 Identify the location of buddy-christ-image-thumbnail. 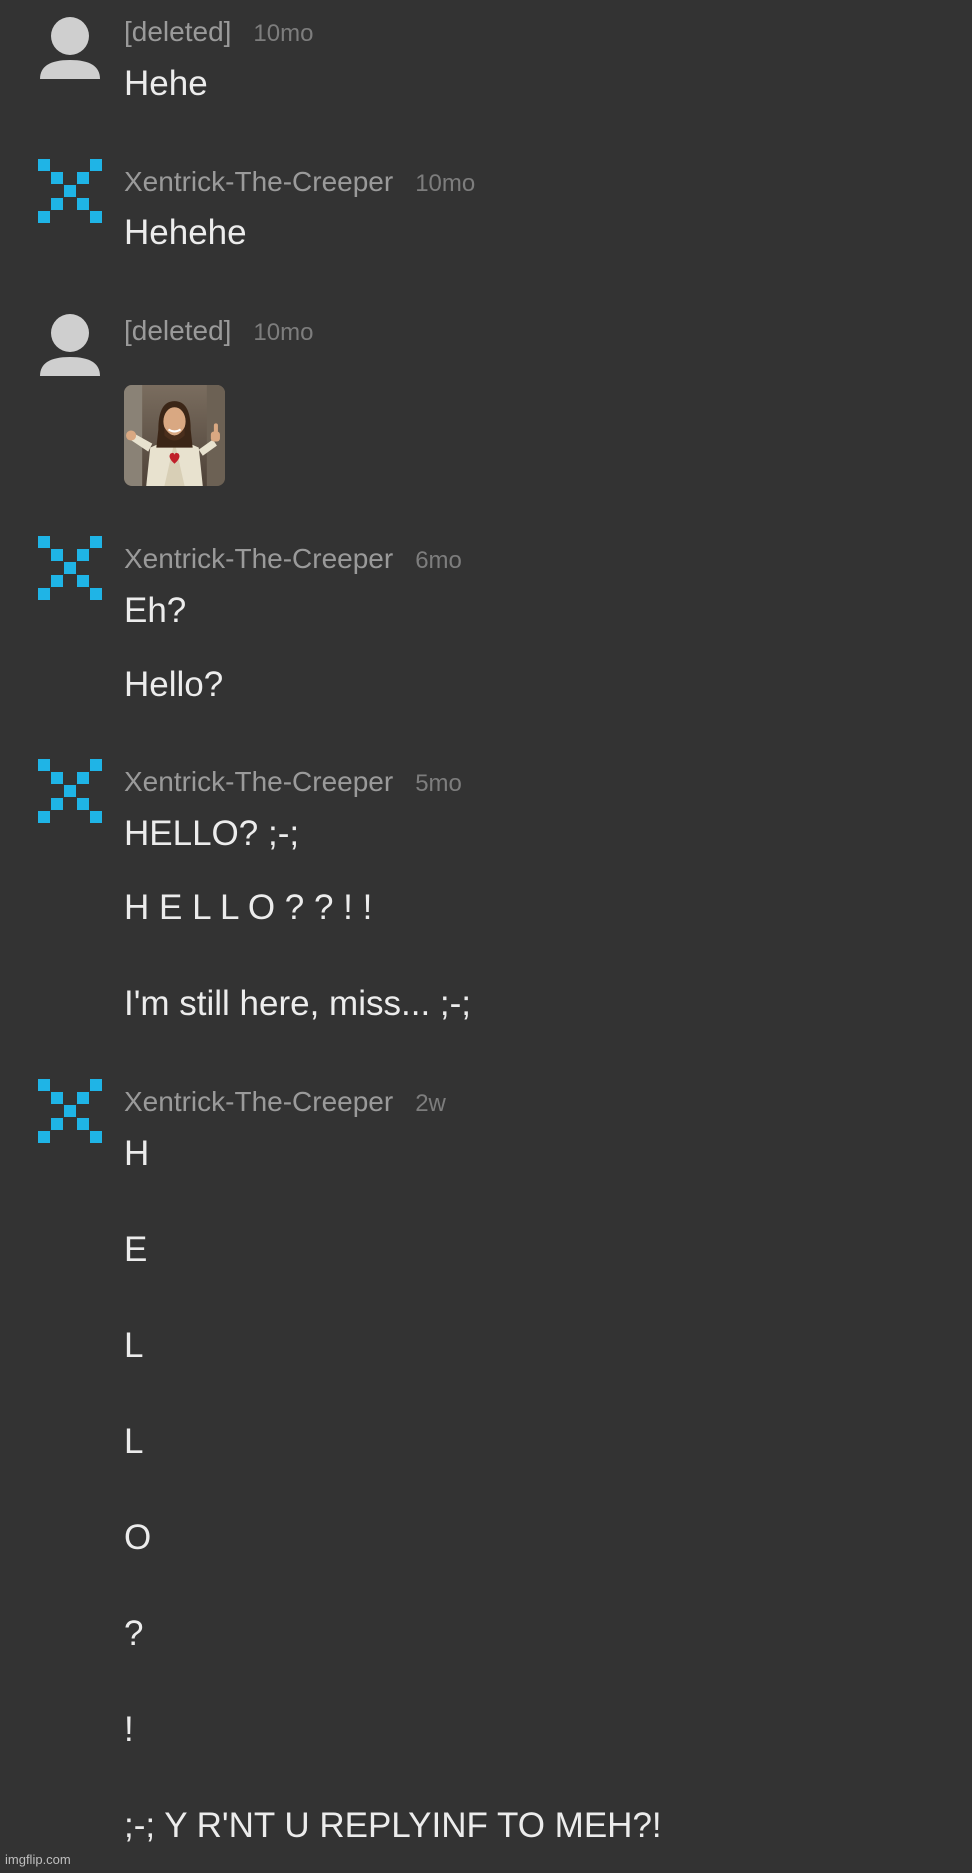
(174, 435).